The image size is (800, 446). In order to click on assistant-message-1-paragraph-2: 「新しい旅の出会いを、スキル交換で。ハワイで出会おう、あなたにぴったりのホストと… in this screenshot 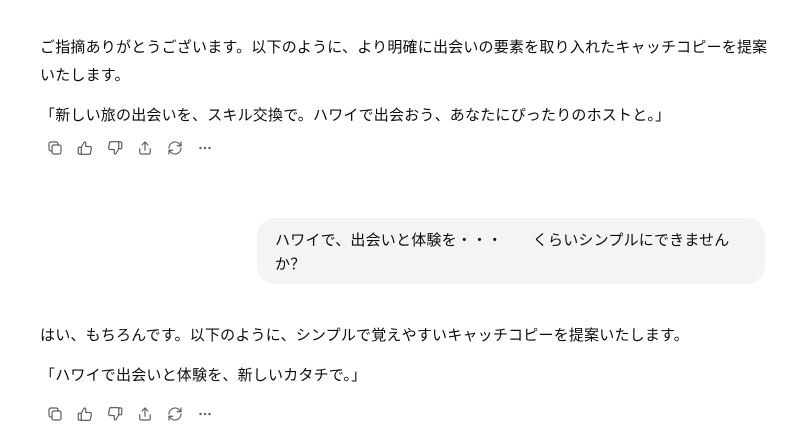, I will do `click(355, 115)`.